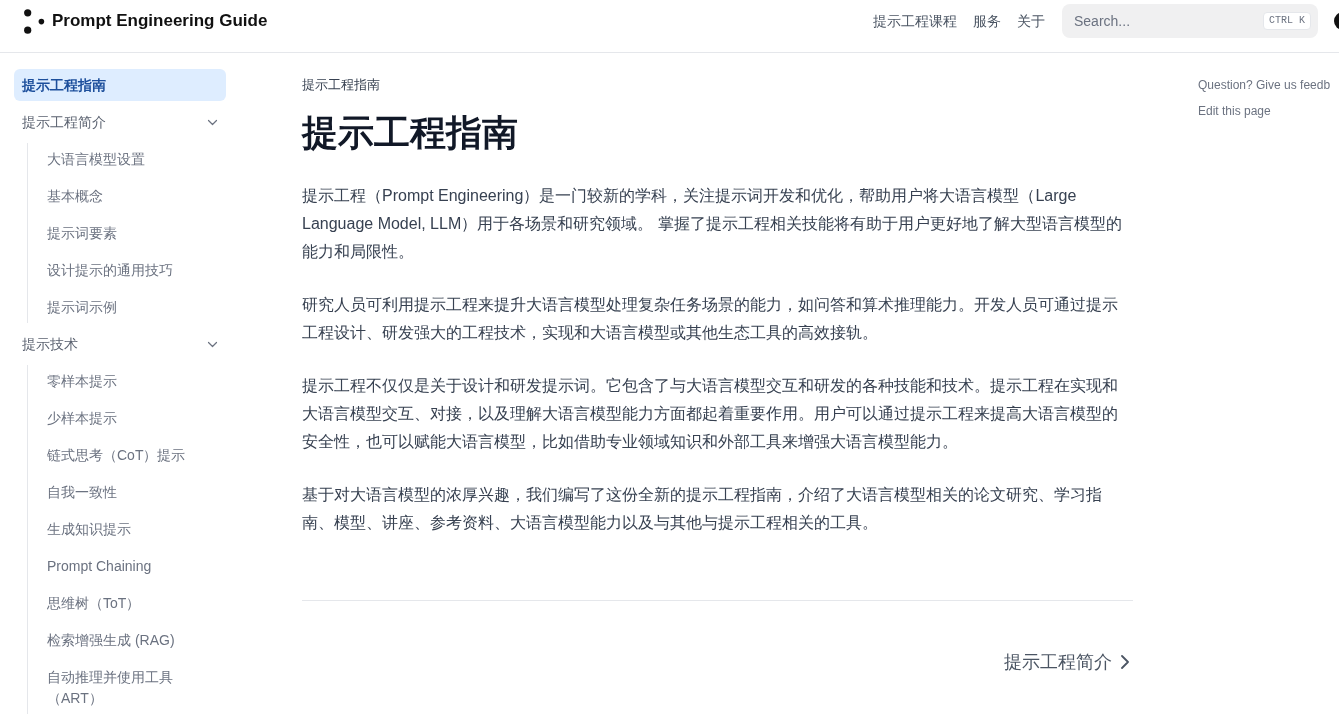 The height and width of the screenshot is (721, 1339). Describe the element at coordinates (160, 21) in the screenshot. I see `site-title: Prompt Engineering Guide` at that location.